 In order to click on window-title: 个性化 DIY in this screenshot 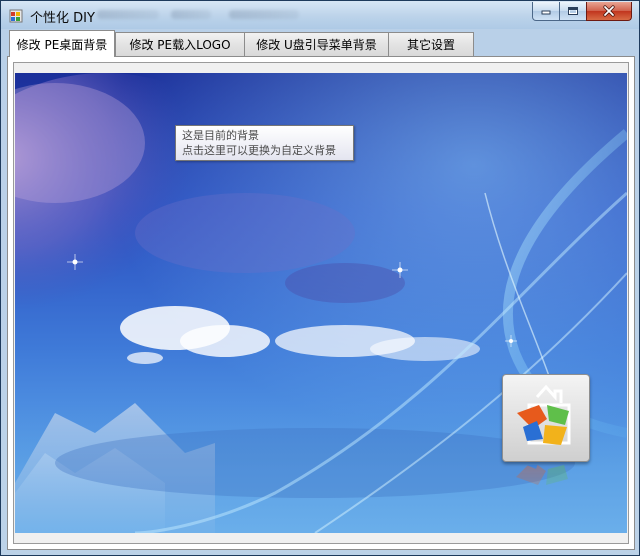, I will do `click(62, 18)`.